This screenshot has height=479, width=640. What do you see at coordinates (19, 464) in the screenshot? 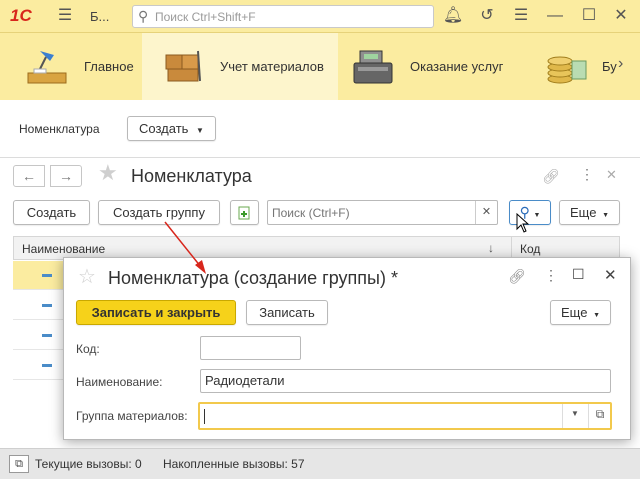
I see `windows-icon: ⧉` at bounding box center [19, 464].